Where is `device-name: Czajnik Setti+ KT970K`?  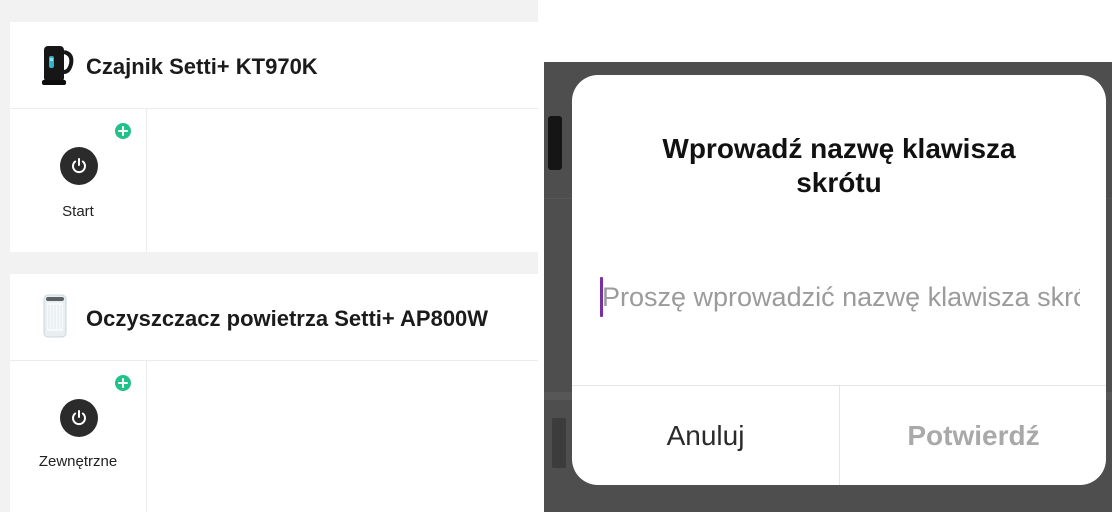
device-name: Czajnik Setti+ KT970K is located at coordinates (202, 66).